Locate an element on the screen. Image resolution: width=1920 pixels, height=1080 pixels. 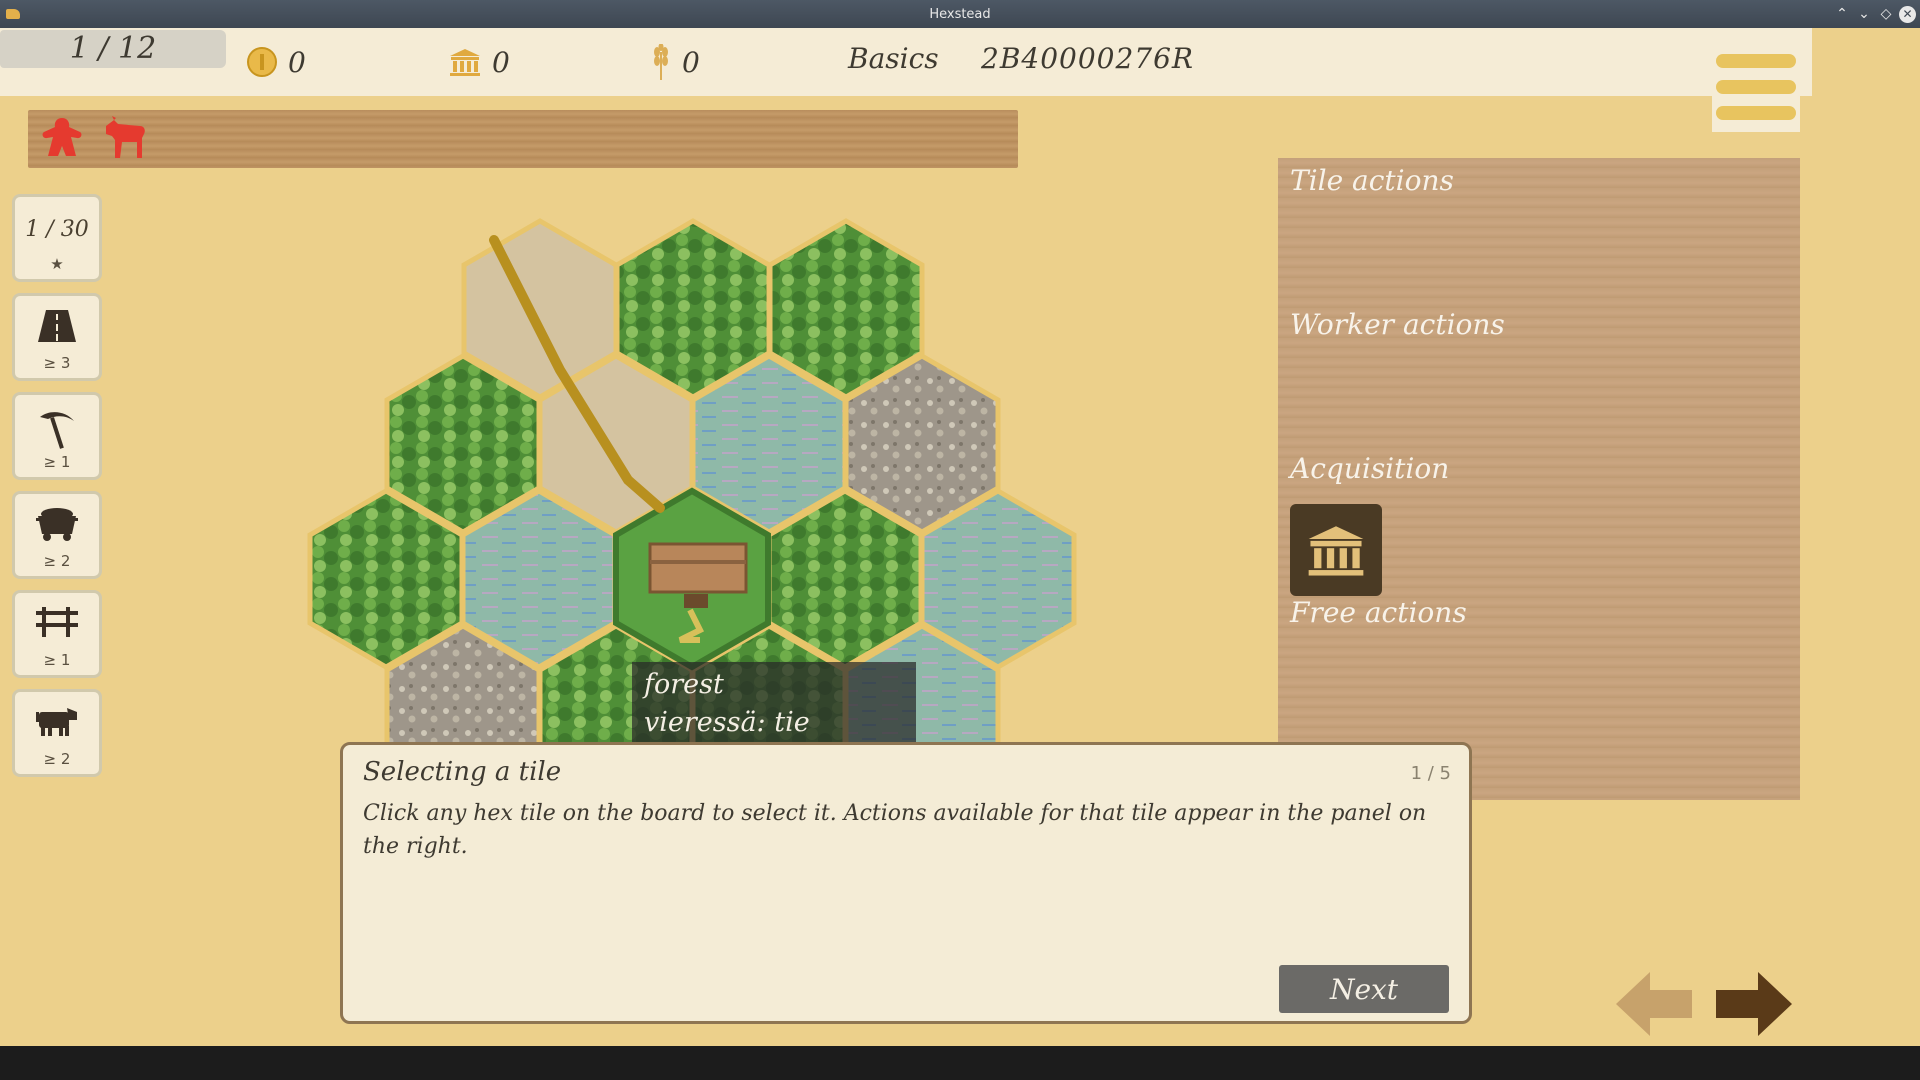
coins-stat: 0 is located at coordinates (276, 62).